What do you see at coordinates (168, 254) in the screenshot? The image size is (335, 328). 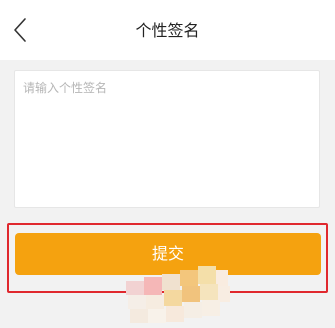 I see `submit-button: 提交` at bounding box center [168, 254].